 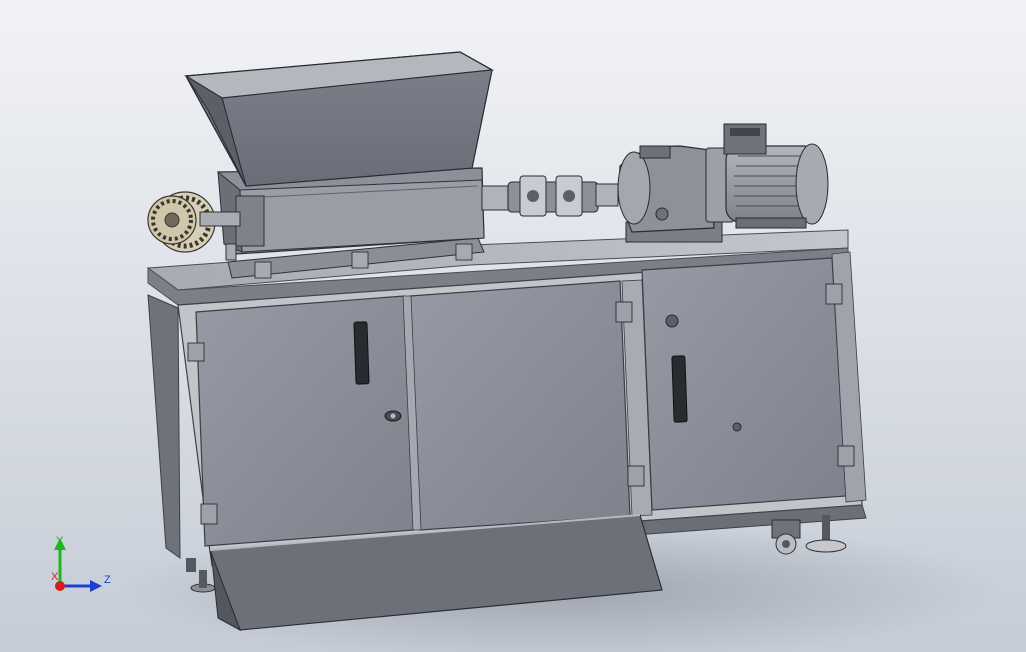 I want to click on left-door, so click(x=305, y=421).